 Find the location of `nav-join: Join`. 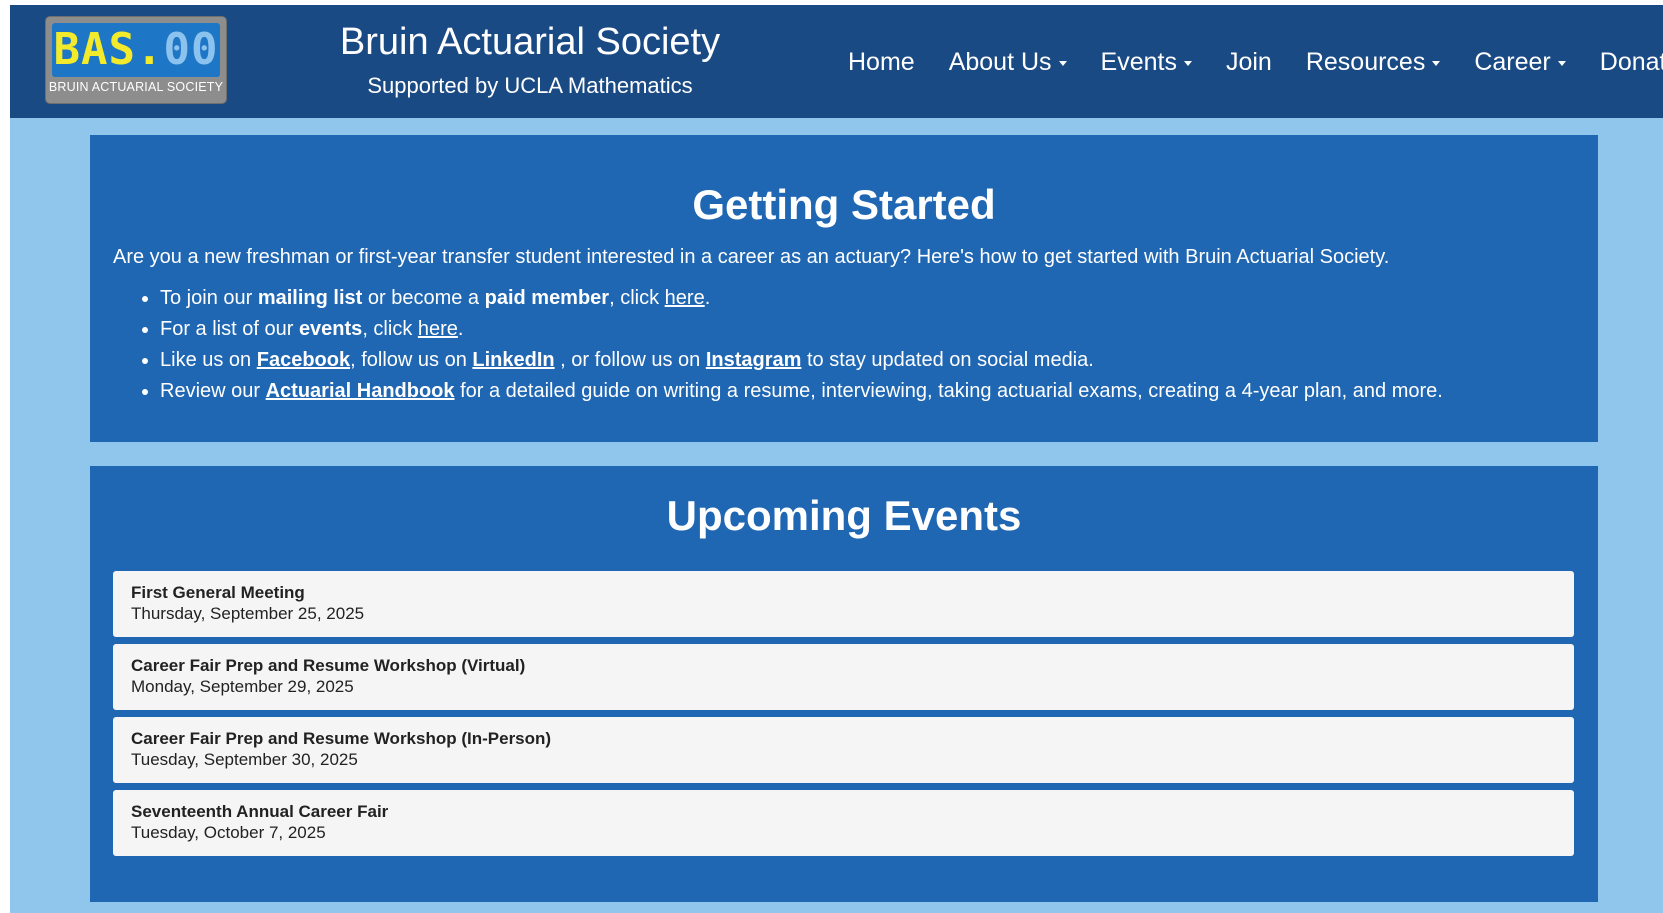

nav-join: Join is located at coordinates (1249, 62).